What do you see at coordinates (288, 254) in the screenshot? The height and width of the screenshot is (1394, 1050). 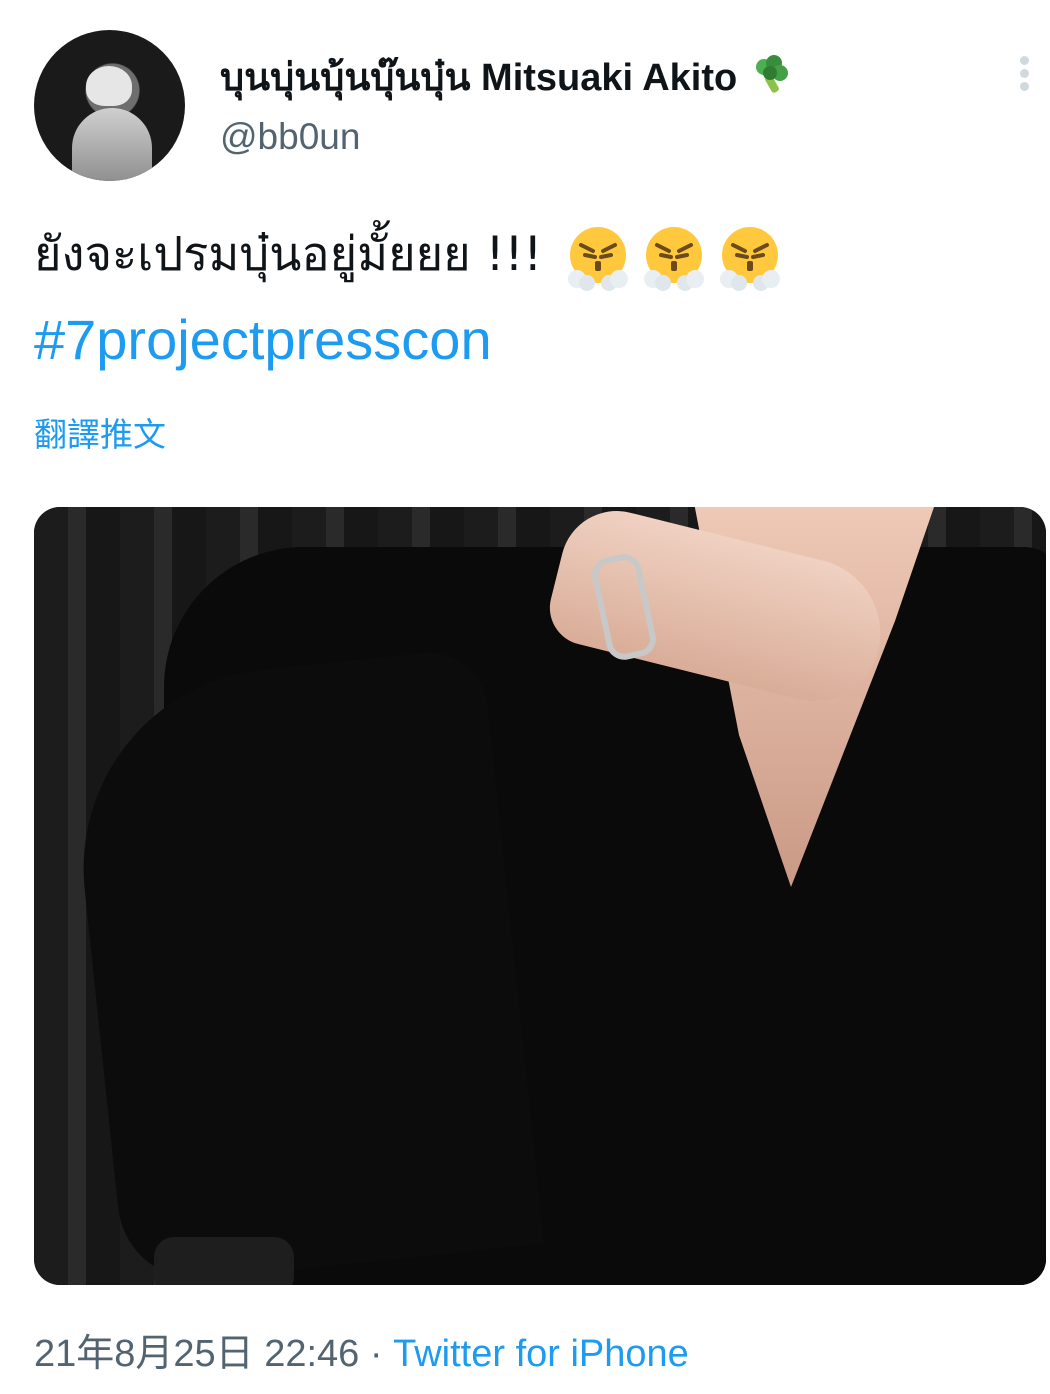 I see `tweet-text-content: ยังจะเปรมบุ๋นอยู่มั้ยยย !!!` at bounding box center [288, 254].